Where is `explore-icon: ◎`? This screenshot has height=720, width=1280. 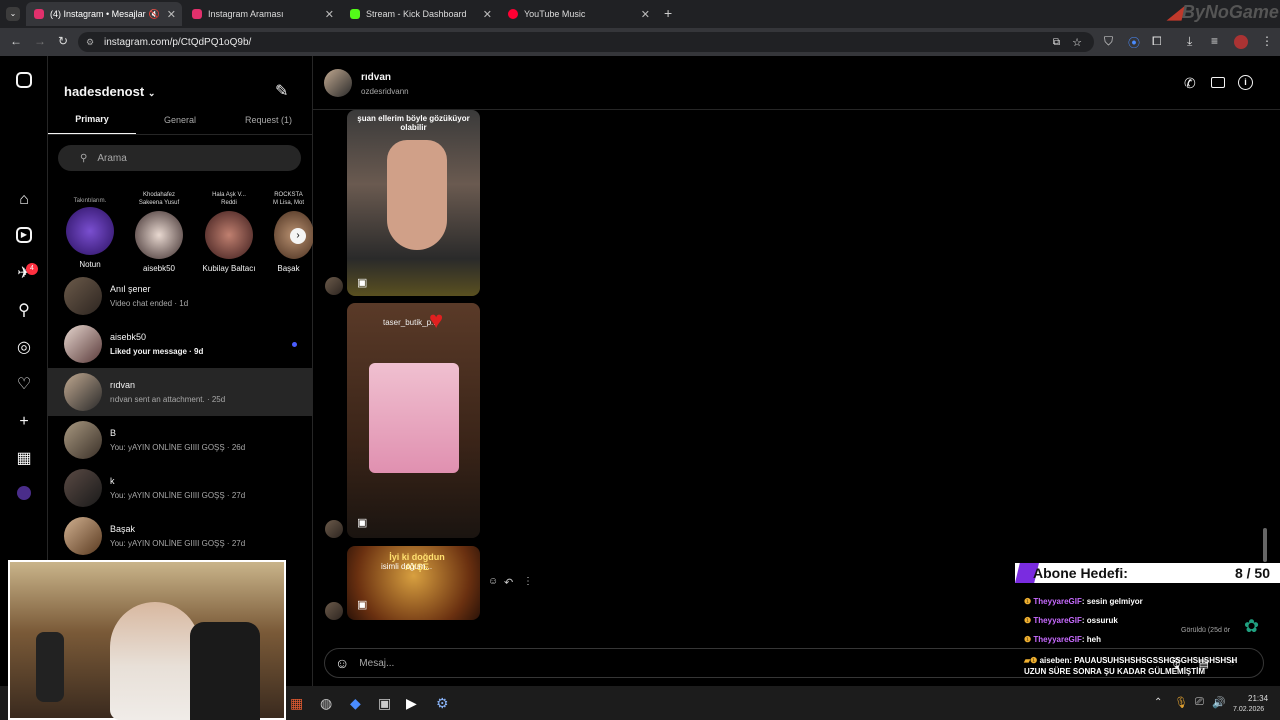
explore-icon: ◎ is located at coordinates (24, 348).